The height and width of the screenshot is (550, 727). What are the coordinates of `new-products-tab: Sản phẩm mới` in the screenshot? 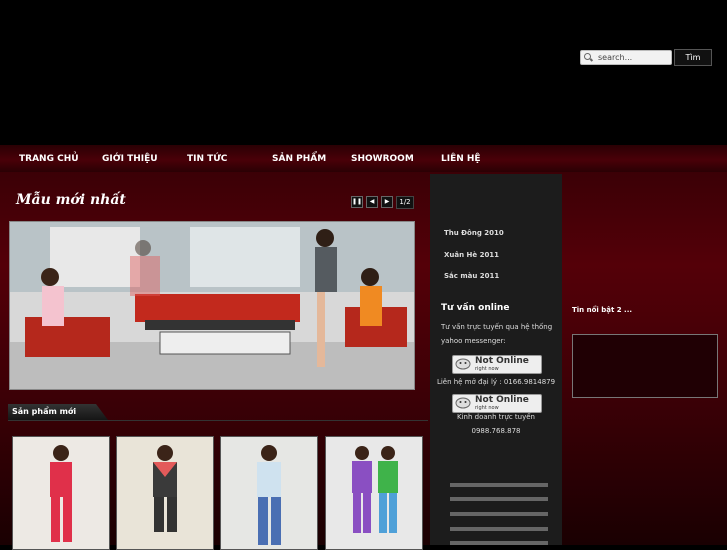 It's located at (58, 412).